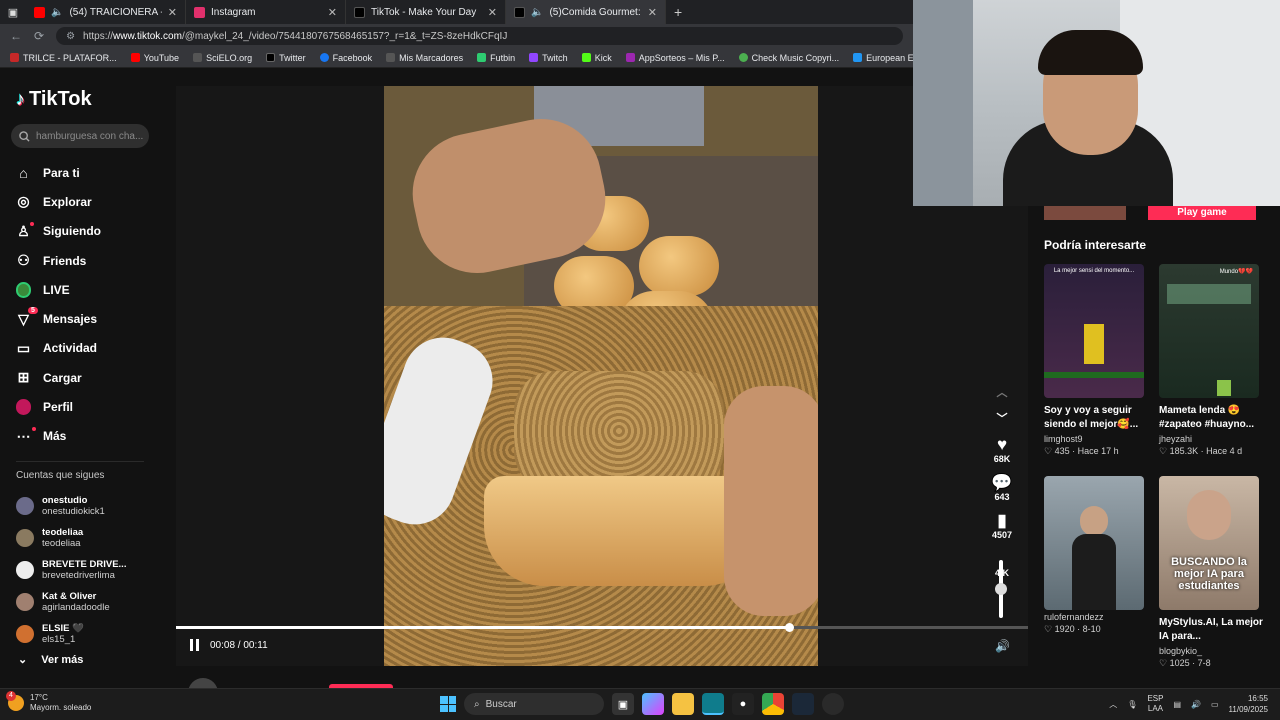  What do you see at coordinates (424, 58) in the screenshot?
I see `bookmark-item: Mis Marcadores` at bounding box center [424, 58].